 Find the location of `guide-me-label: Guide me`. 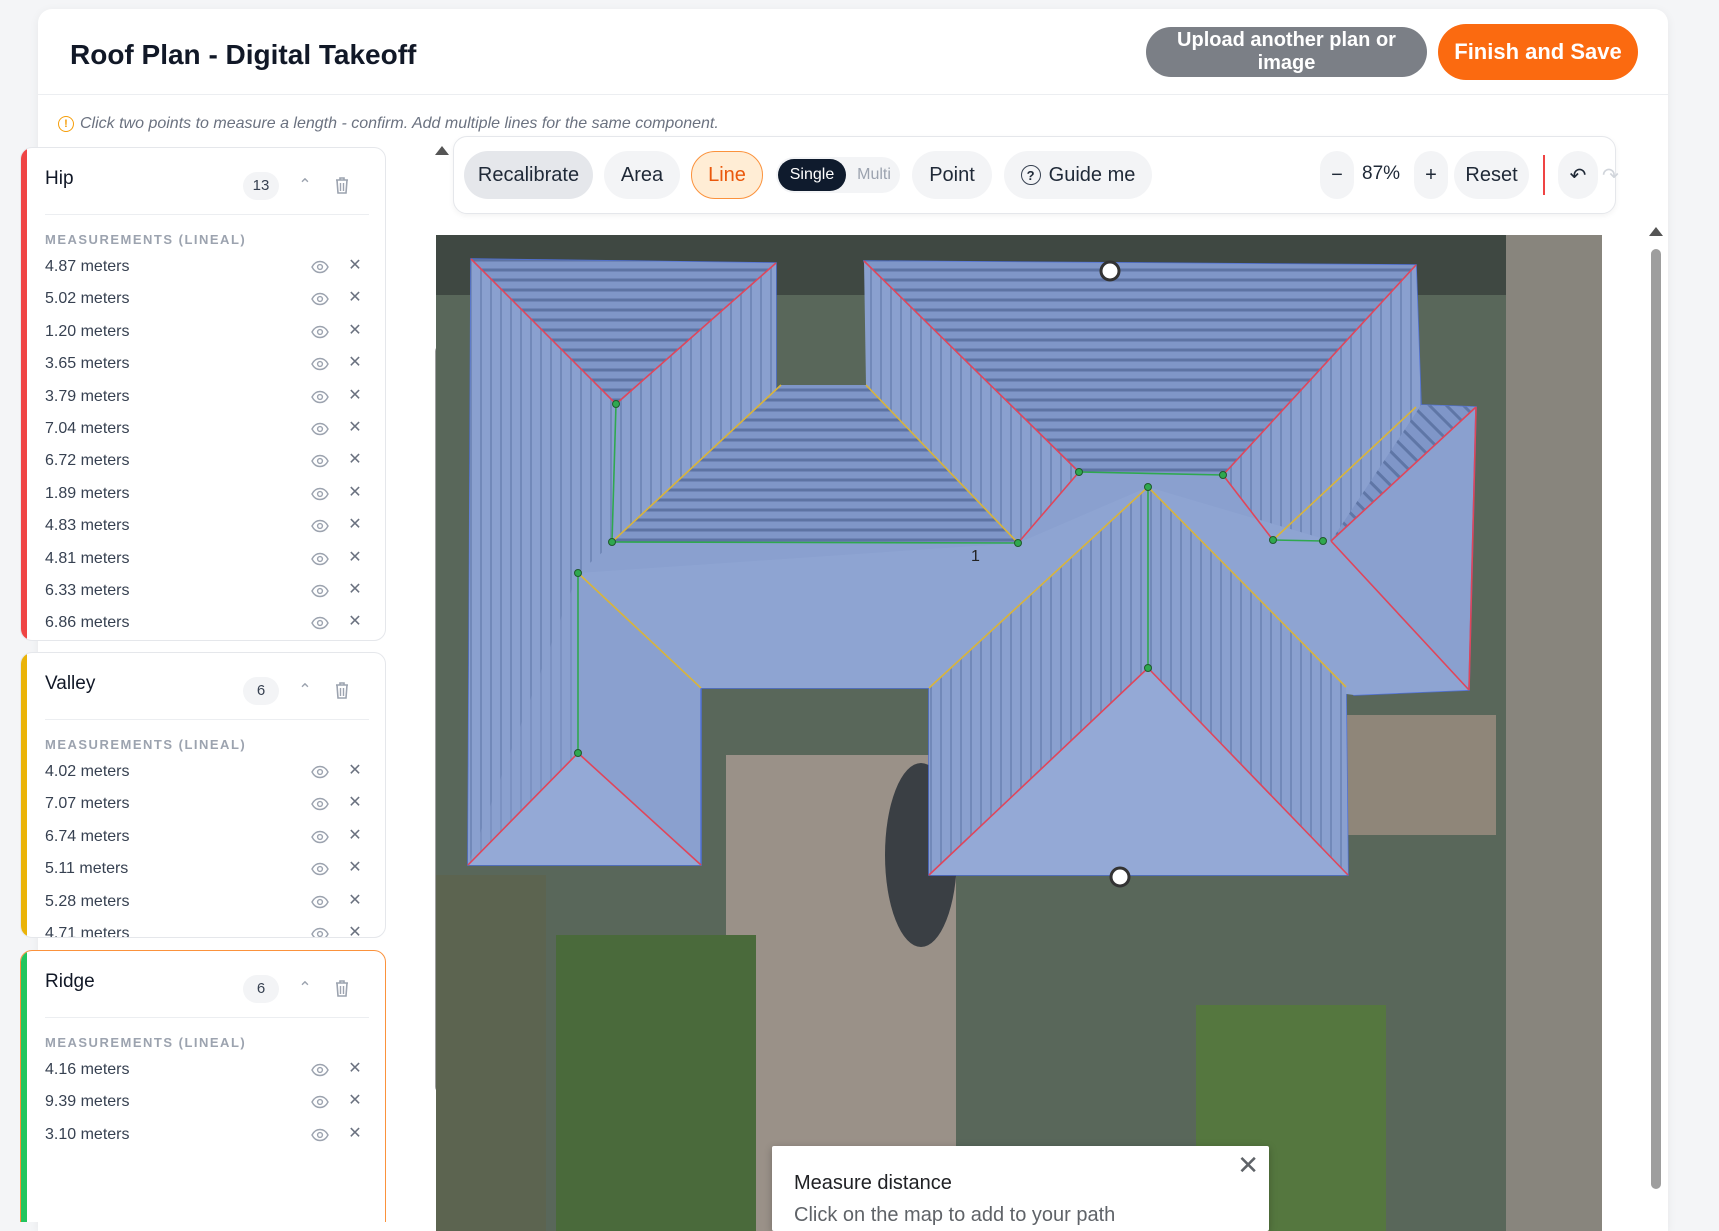

guide-me-label: Guide me is located at coordinates (1092, 174).